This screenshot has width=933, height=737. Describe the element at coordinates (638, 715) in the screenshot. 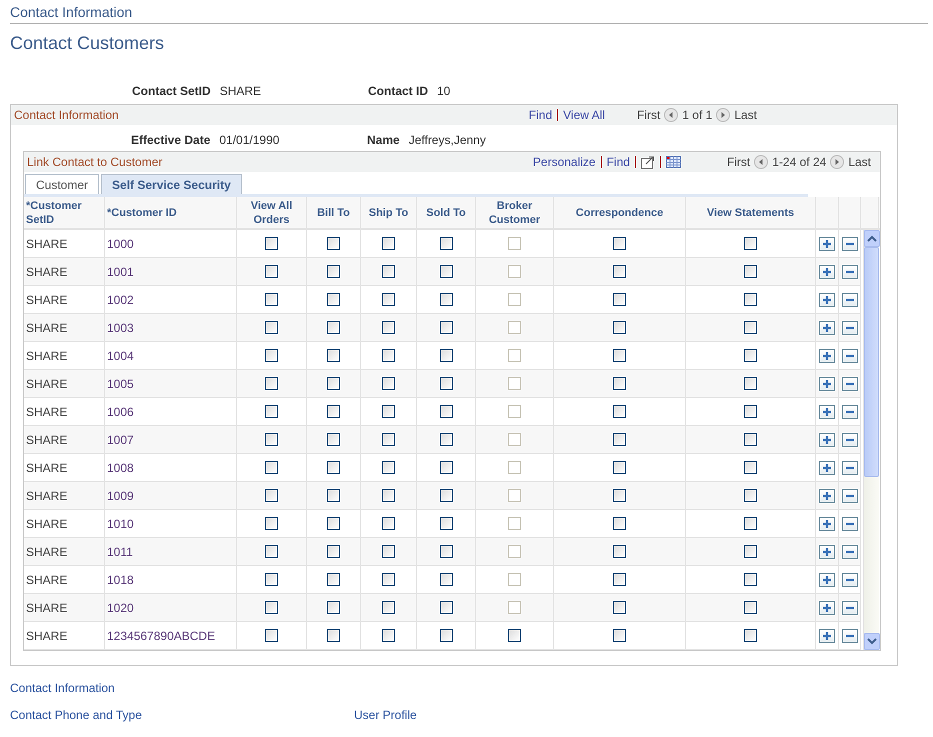

I see `footer-link: User Profile` at that location.